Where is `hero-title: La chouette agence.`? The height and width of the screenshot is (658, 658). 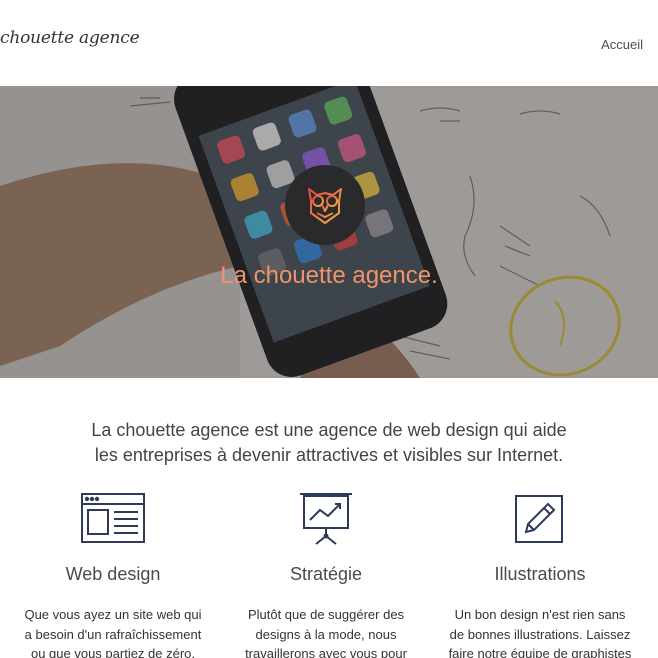
hero-title: La chouette agence. is located at coordinates (329, 275).